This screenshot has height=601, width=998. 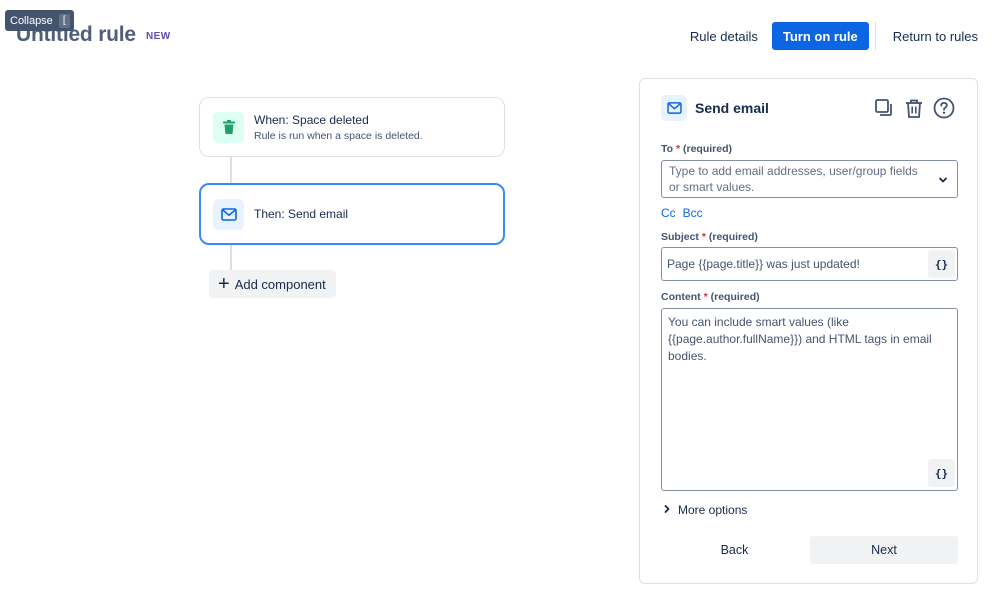 What do you see at coordinates (224, 284) in the screenshot?
I see `plus-icon: +` at bounding box center [224, 284].